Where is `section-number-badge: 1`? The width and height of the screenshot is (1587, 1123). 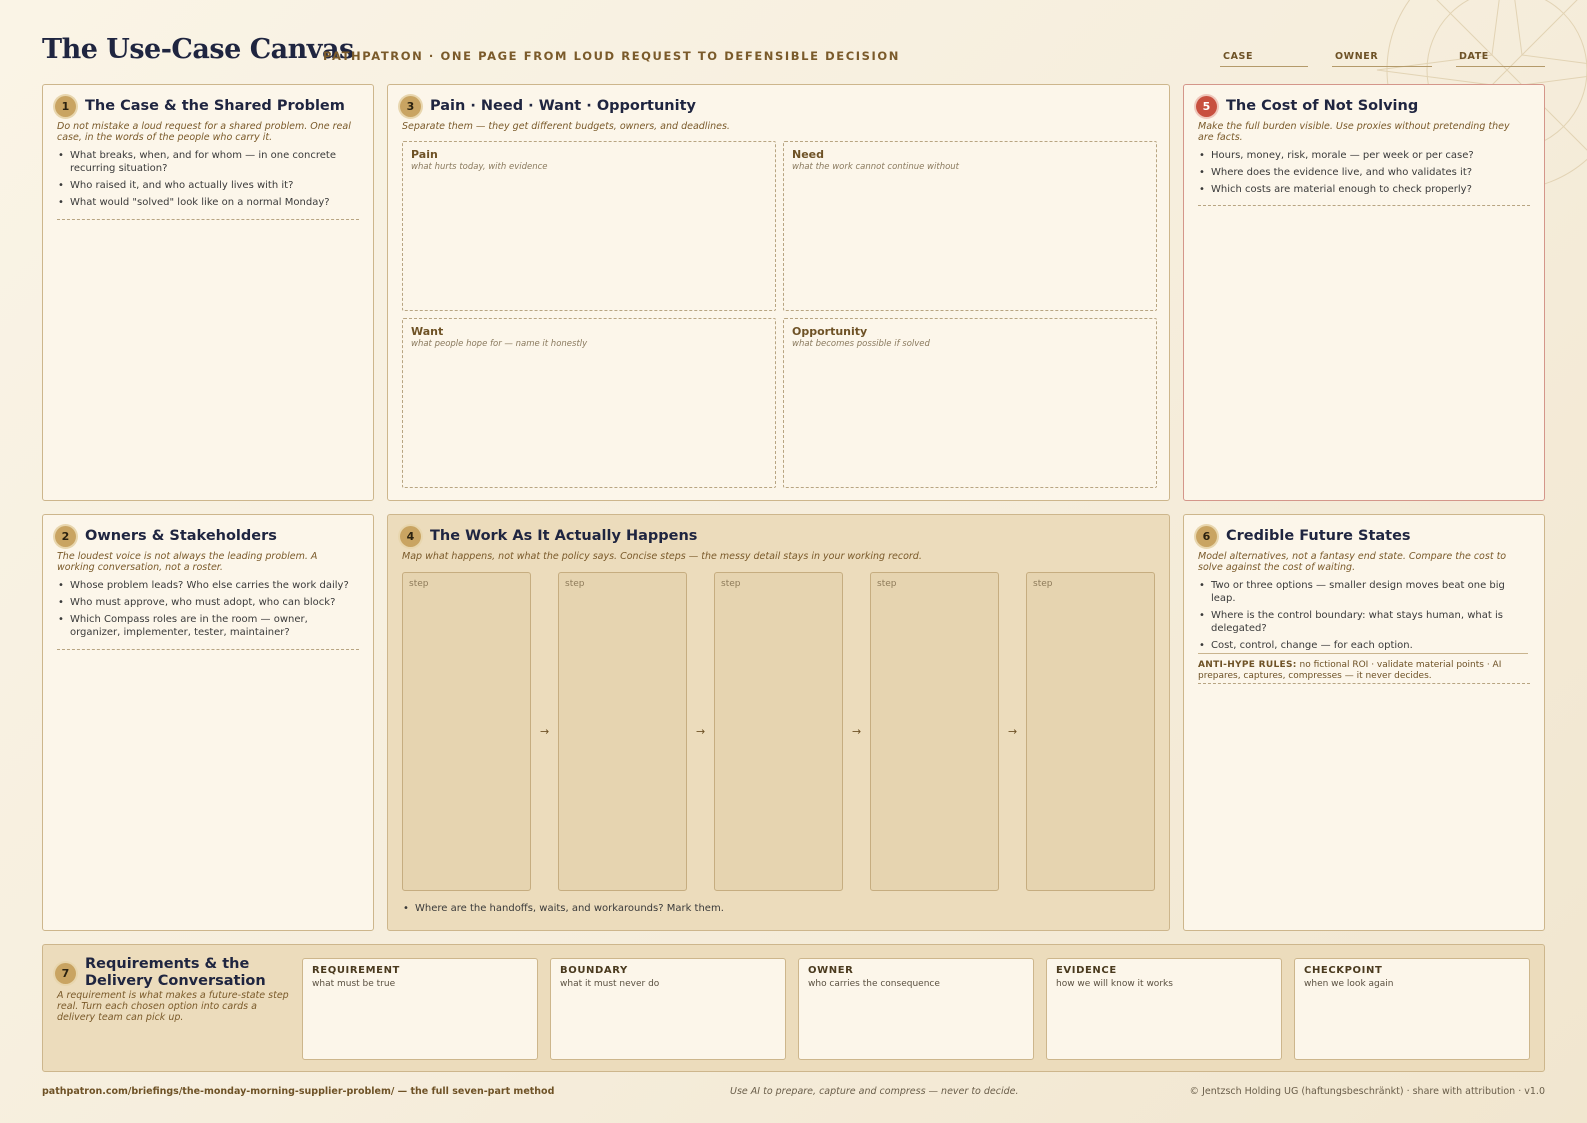
section-number-badge: 1 is located at coordinates (65, 106).